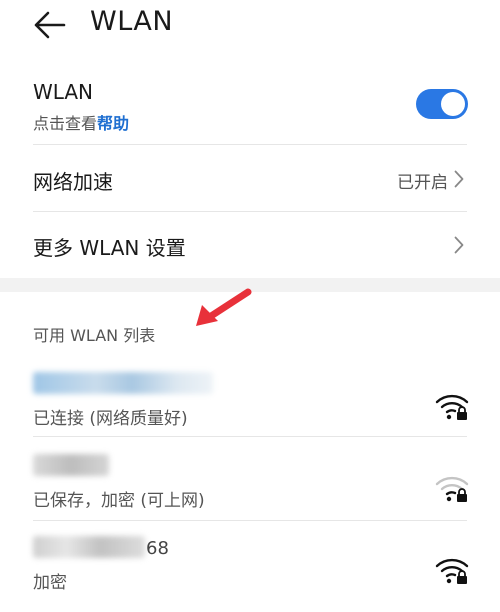  Describe the element at coordinates (73, 182) in the screenshot. I see `network-acceleration-label: 网络加速` at that location.